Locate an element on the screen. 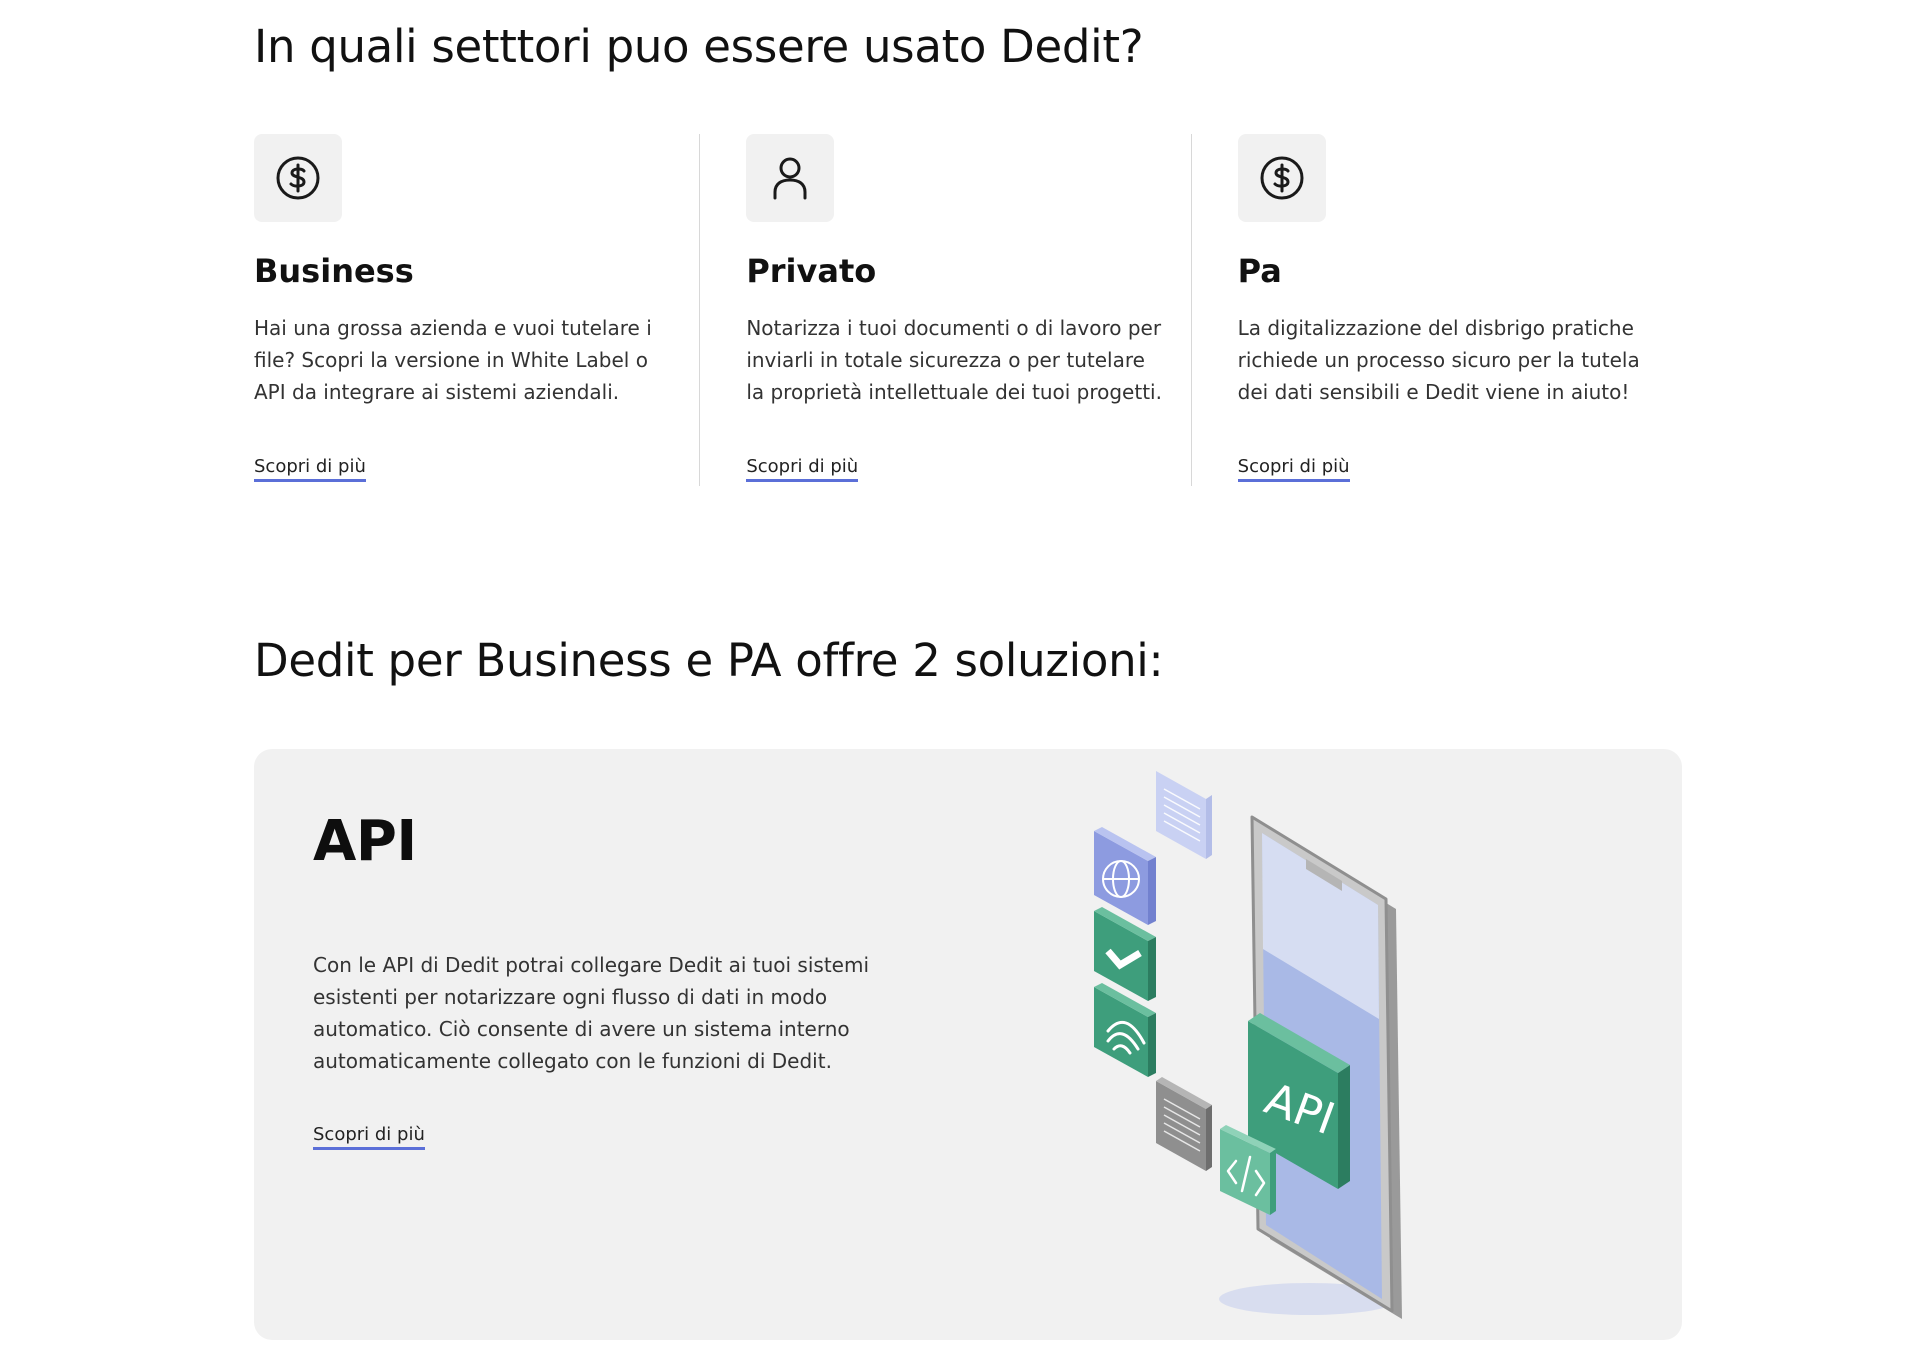 The image size is (1920, 1369). api-phone-illustration: API is located at coordinates (1248, 1045).